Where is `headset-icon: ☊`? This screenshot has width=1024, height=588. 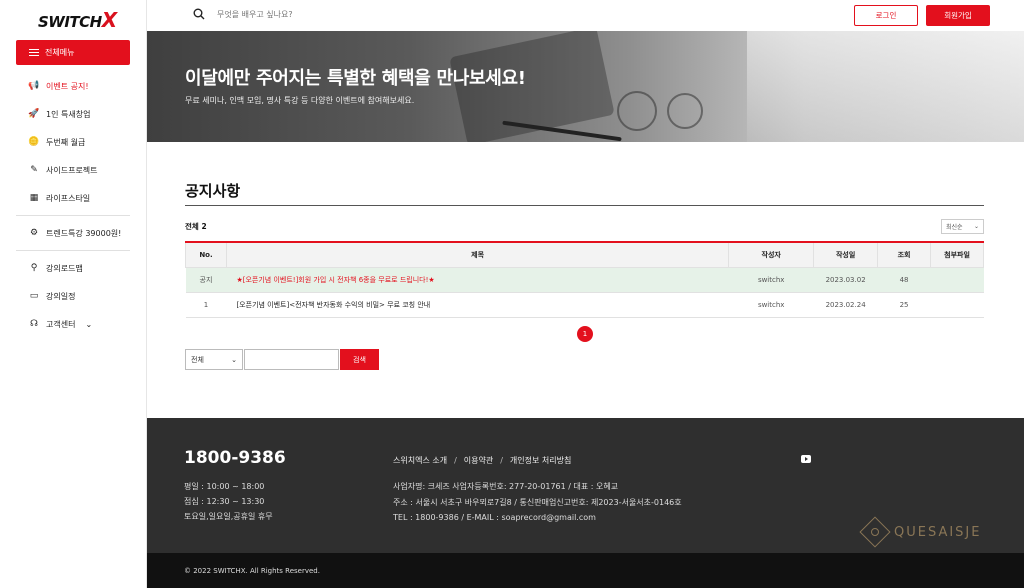 headset-icon: ☊ is located at coordinates (34, 324).